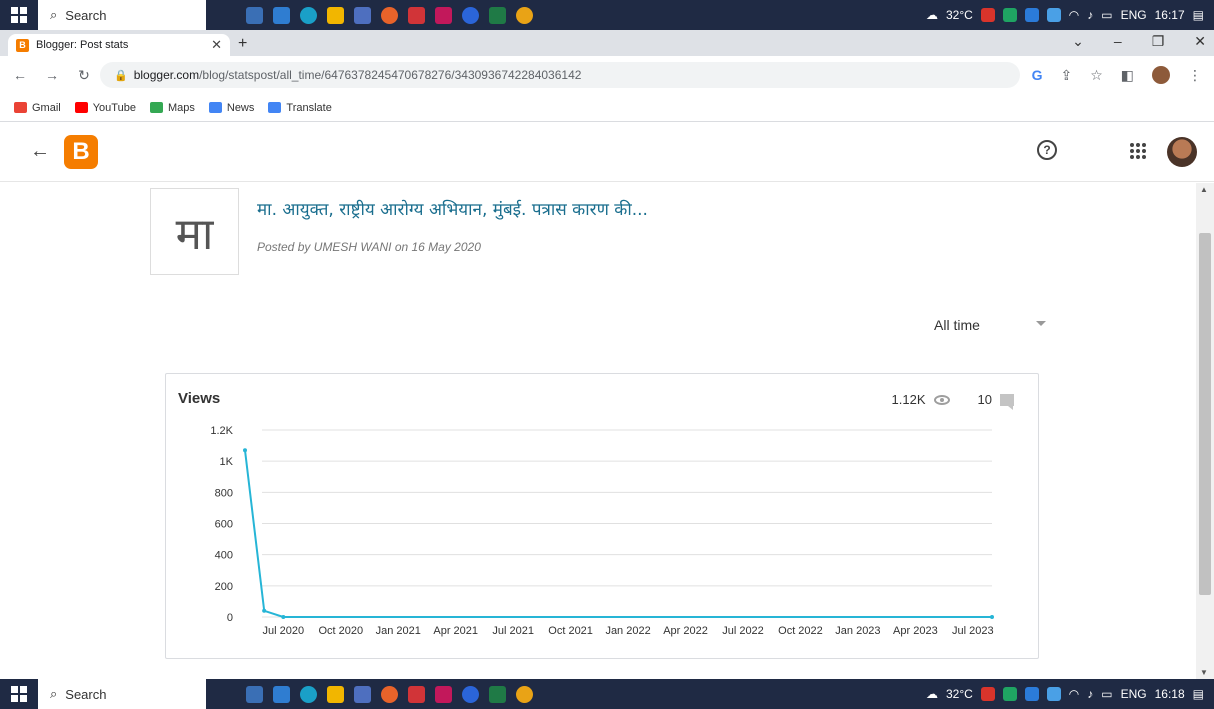 The height and width of the screenshot is (709, 1214). I want to click on views-series-line, so click(618, 534).